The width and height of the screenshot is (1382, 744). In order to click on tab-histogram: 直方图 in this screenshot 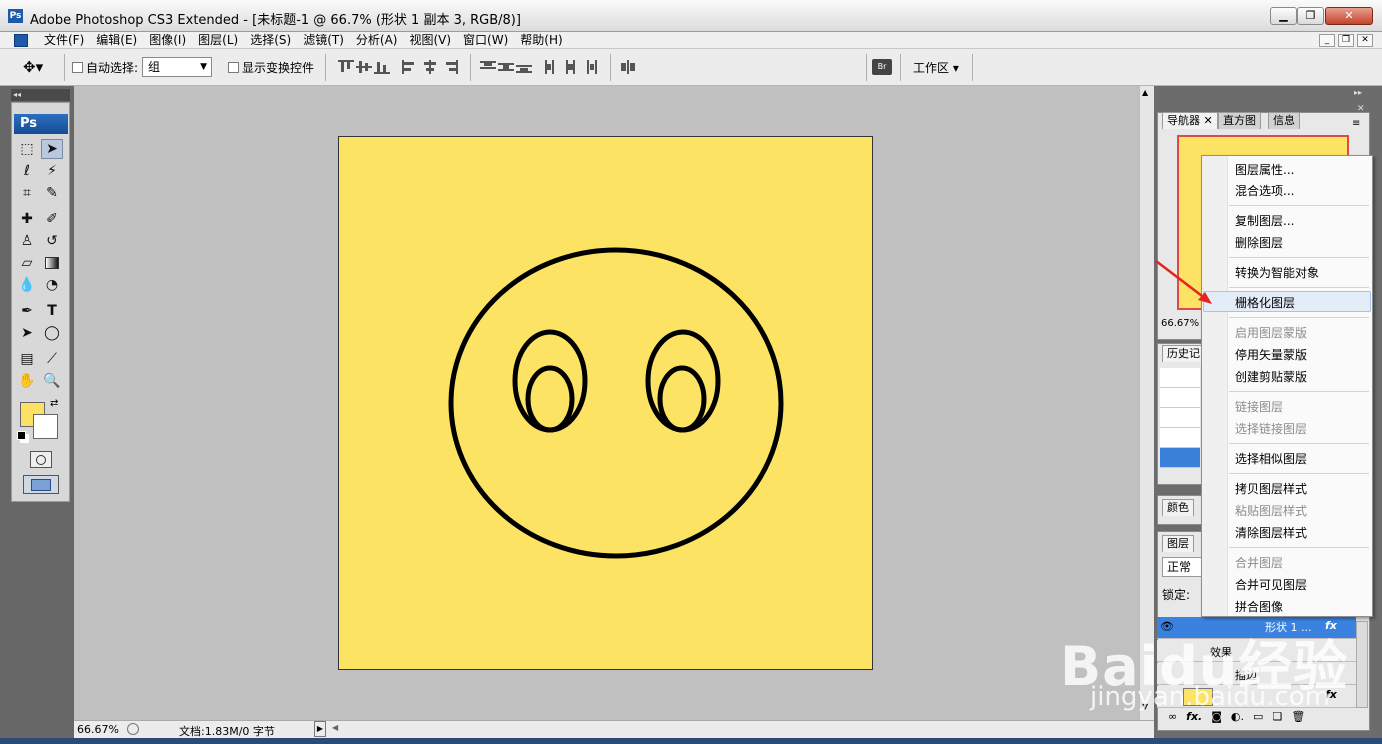, I will do `click(1239, 120)`.